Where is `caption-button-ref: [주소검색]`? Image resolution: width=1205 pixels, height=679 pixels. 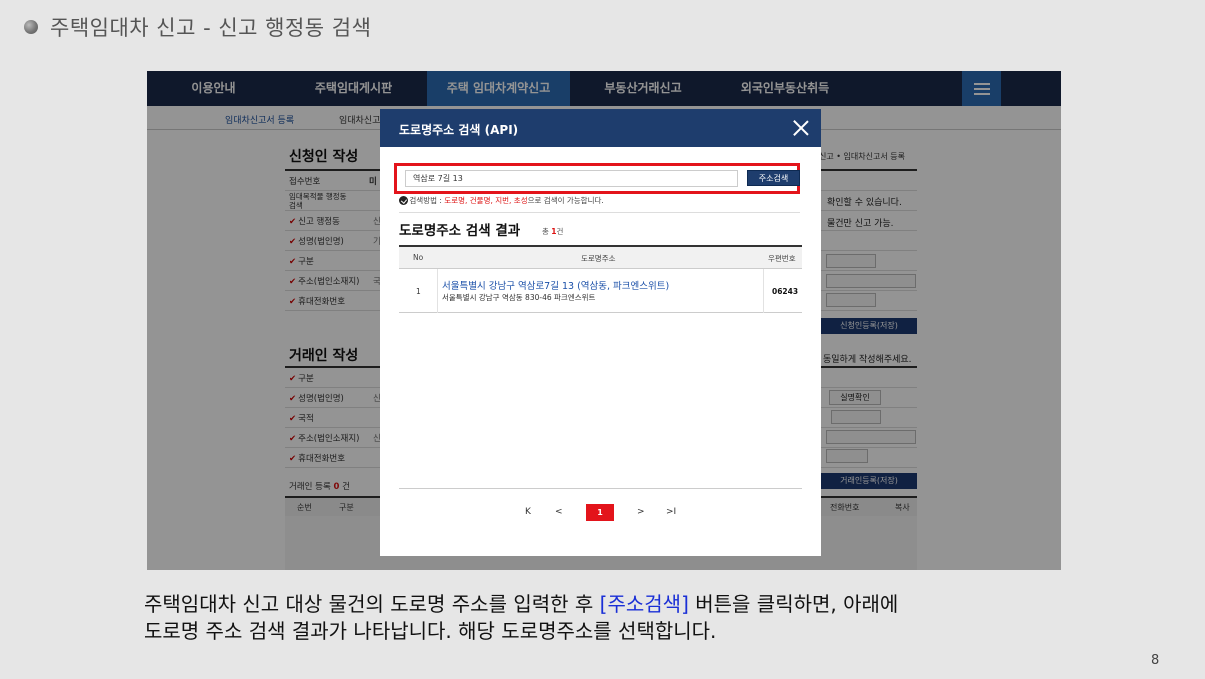 caption-button-ref: [주소검색] is located at coordinates (644, 604).